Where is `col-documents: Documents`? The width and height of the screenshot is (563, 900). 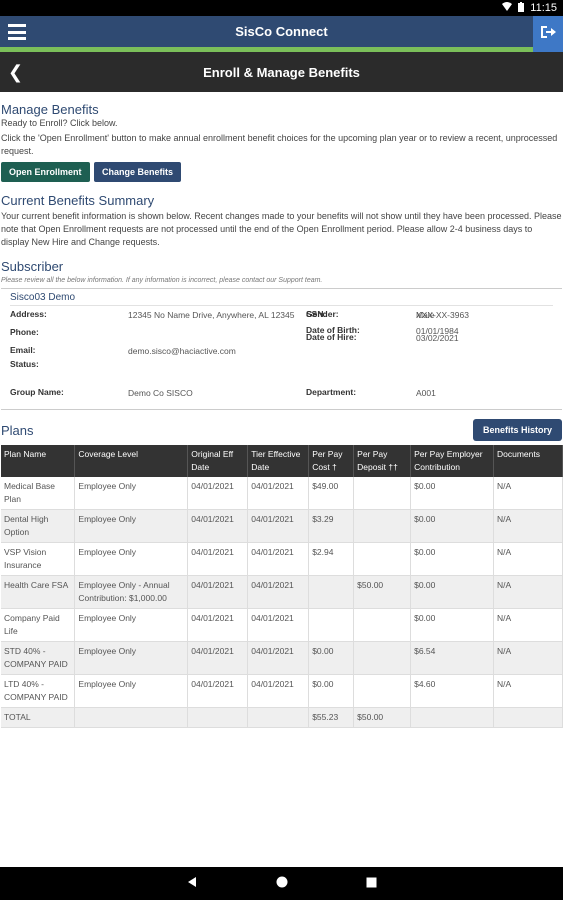 col-documents: Documents is located at coordinates (528, 461).